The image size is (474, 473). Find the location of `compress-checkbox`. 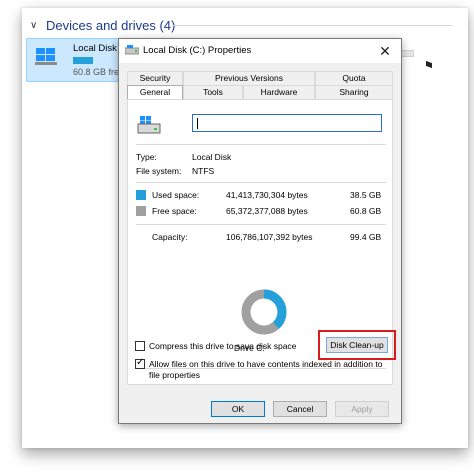

compress-checkbox is located at coordinates (140, 346).